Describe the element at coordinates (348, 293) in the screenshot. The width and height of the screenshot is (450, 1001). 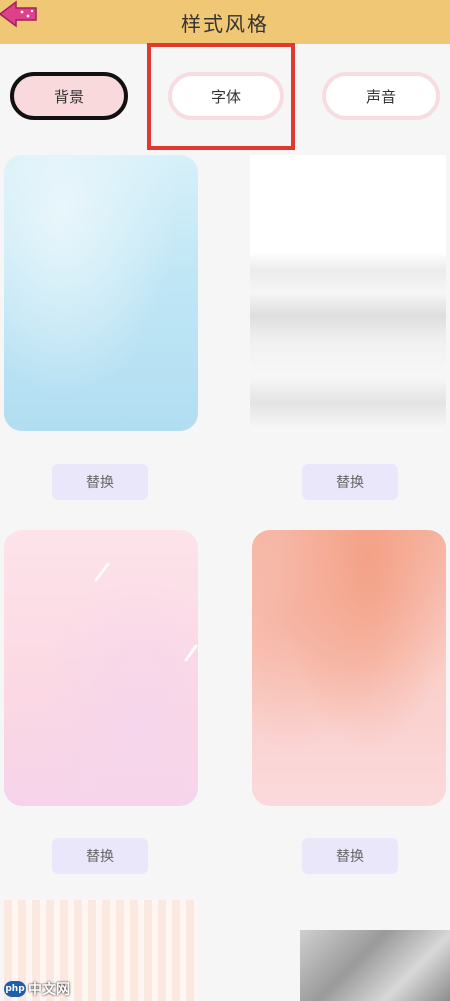
I see `background-card-gray-ink` at that location.